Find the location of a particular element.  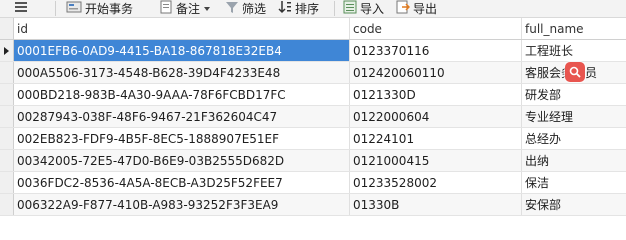

cell-id: 00287943-038F-48F6-9467-21F362604C47 is located at coordinates (182, 116).